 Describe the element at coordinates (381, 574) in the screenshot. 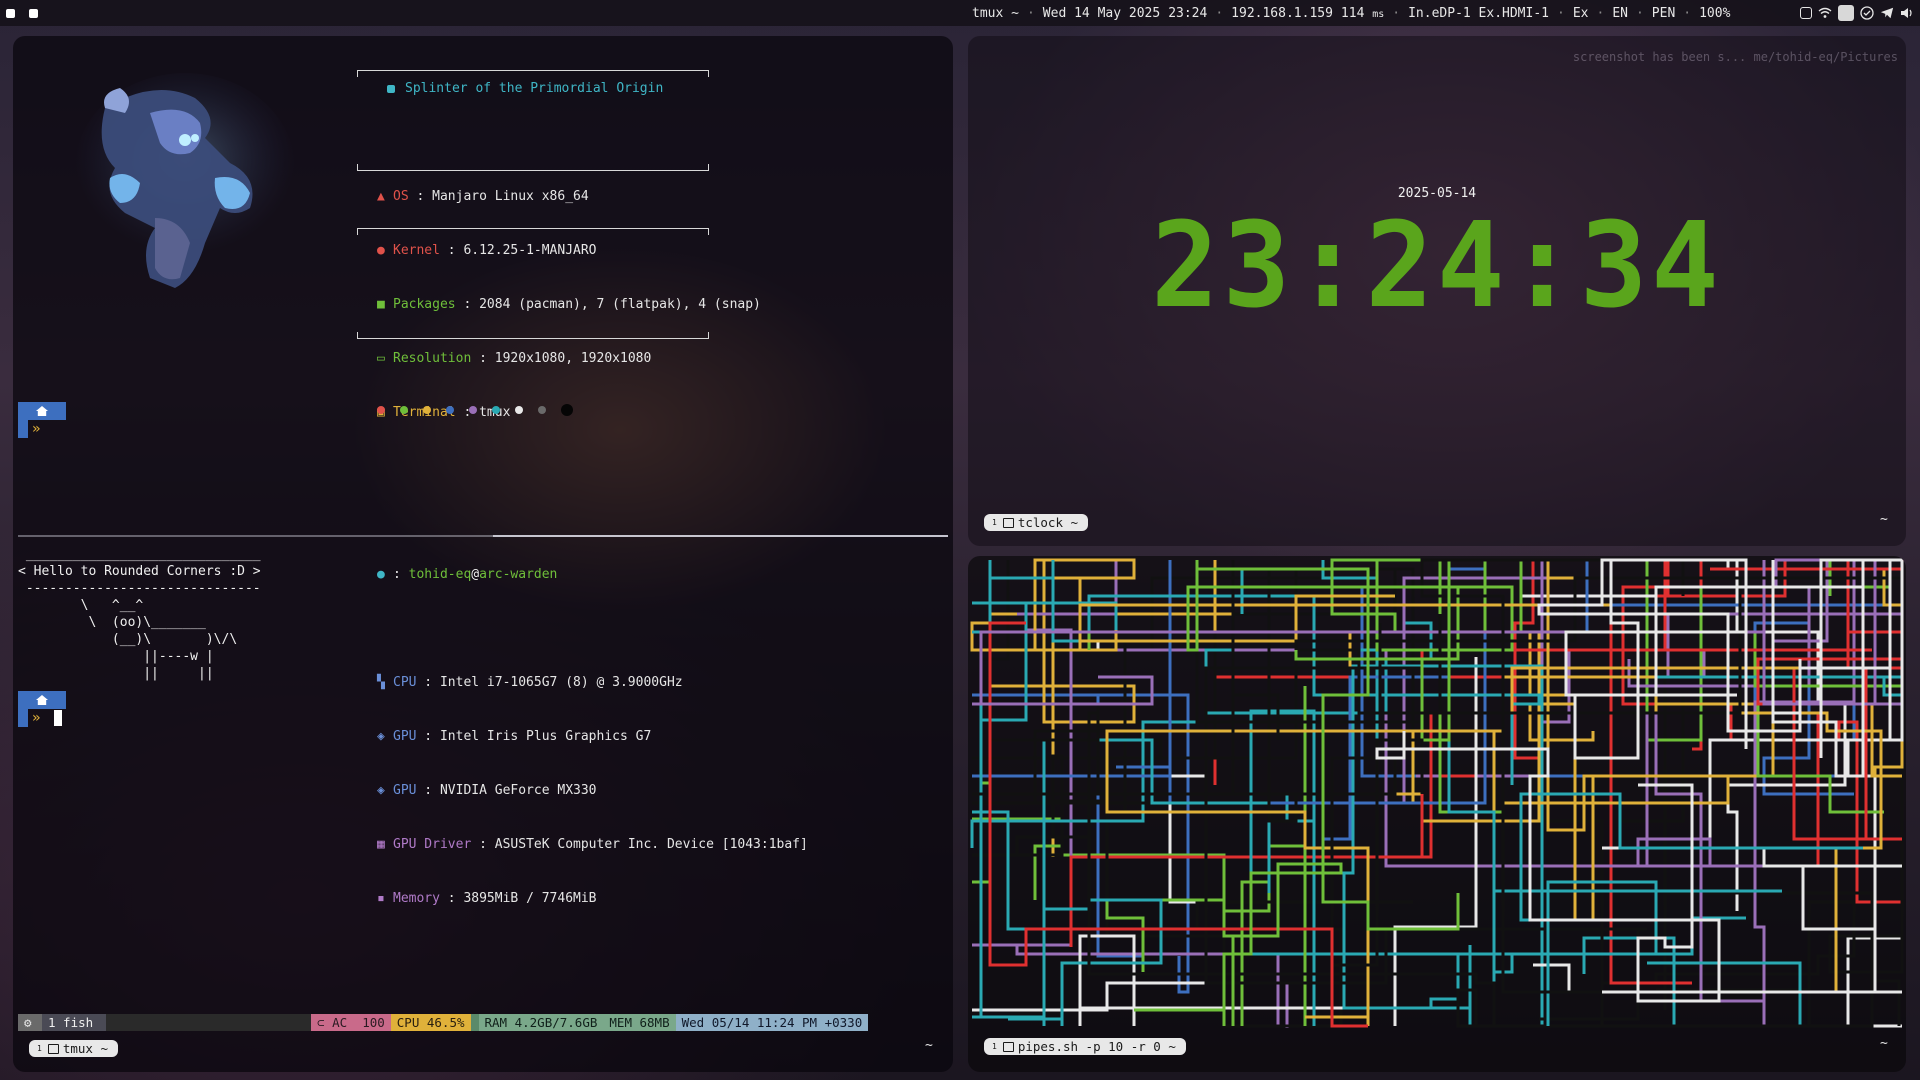

I see `user-icon: ●` at that location.